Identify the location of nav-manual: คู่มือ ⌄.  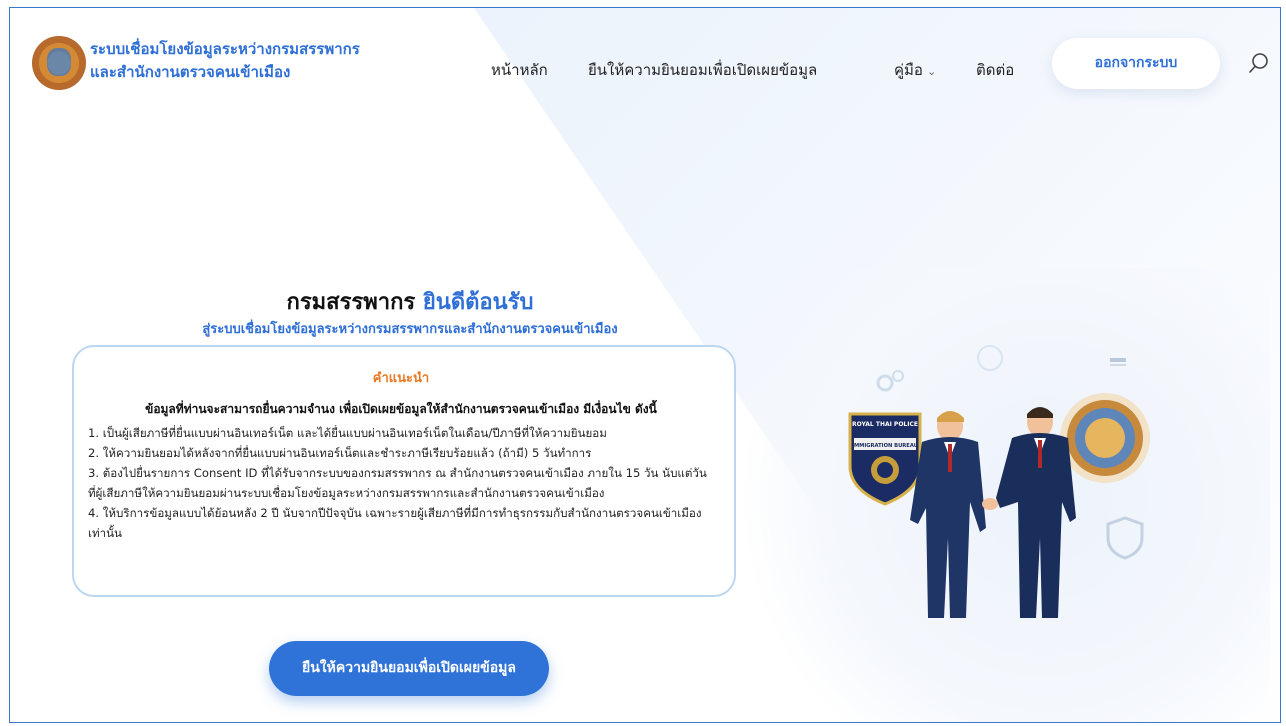
(915, 70).